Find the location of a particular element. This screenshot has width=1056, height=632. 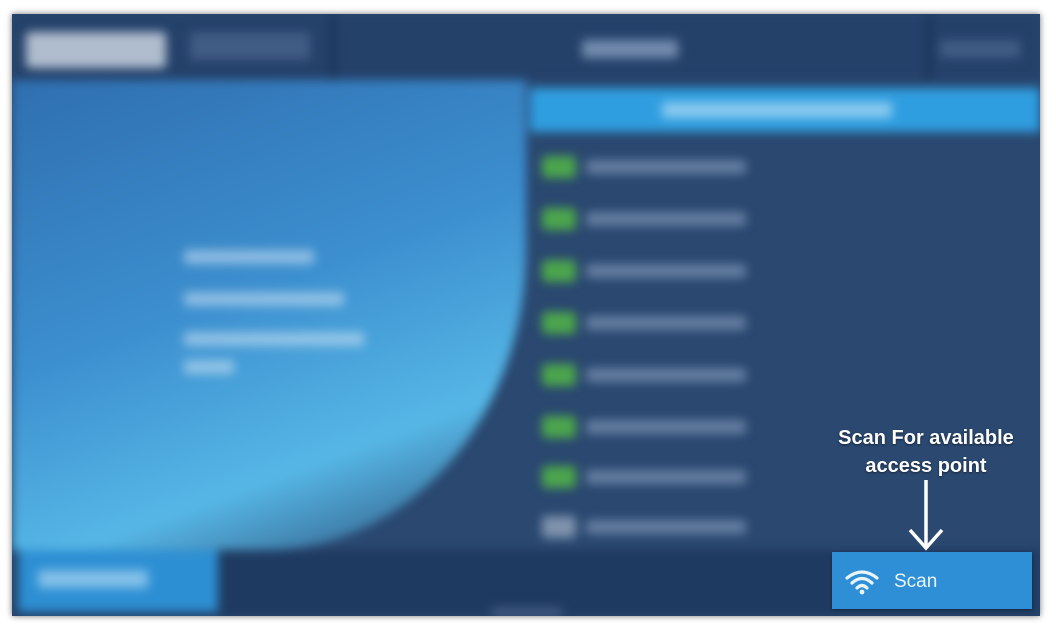

scan-button: Scan is located at coordinates (932, 580).